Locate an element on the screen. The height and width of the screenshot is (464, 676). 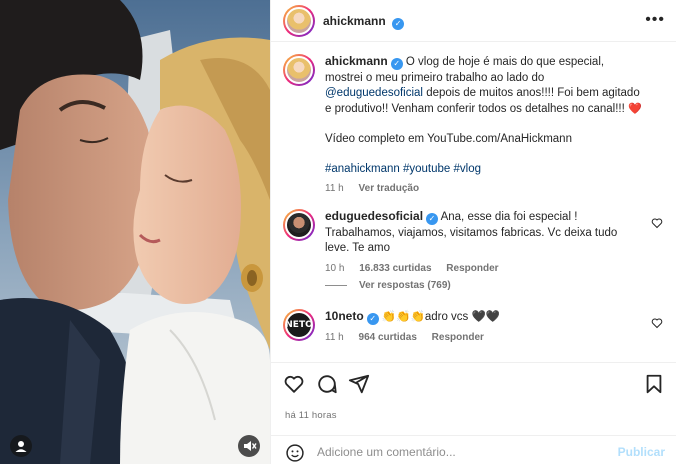
author-username: ahickmann is located at coordinates (354, 21).